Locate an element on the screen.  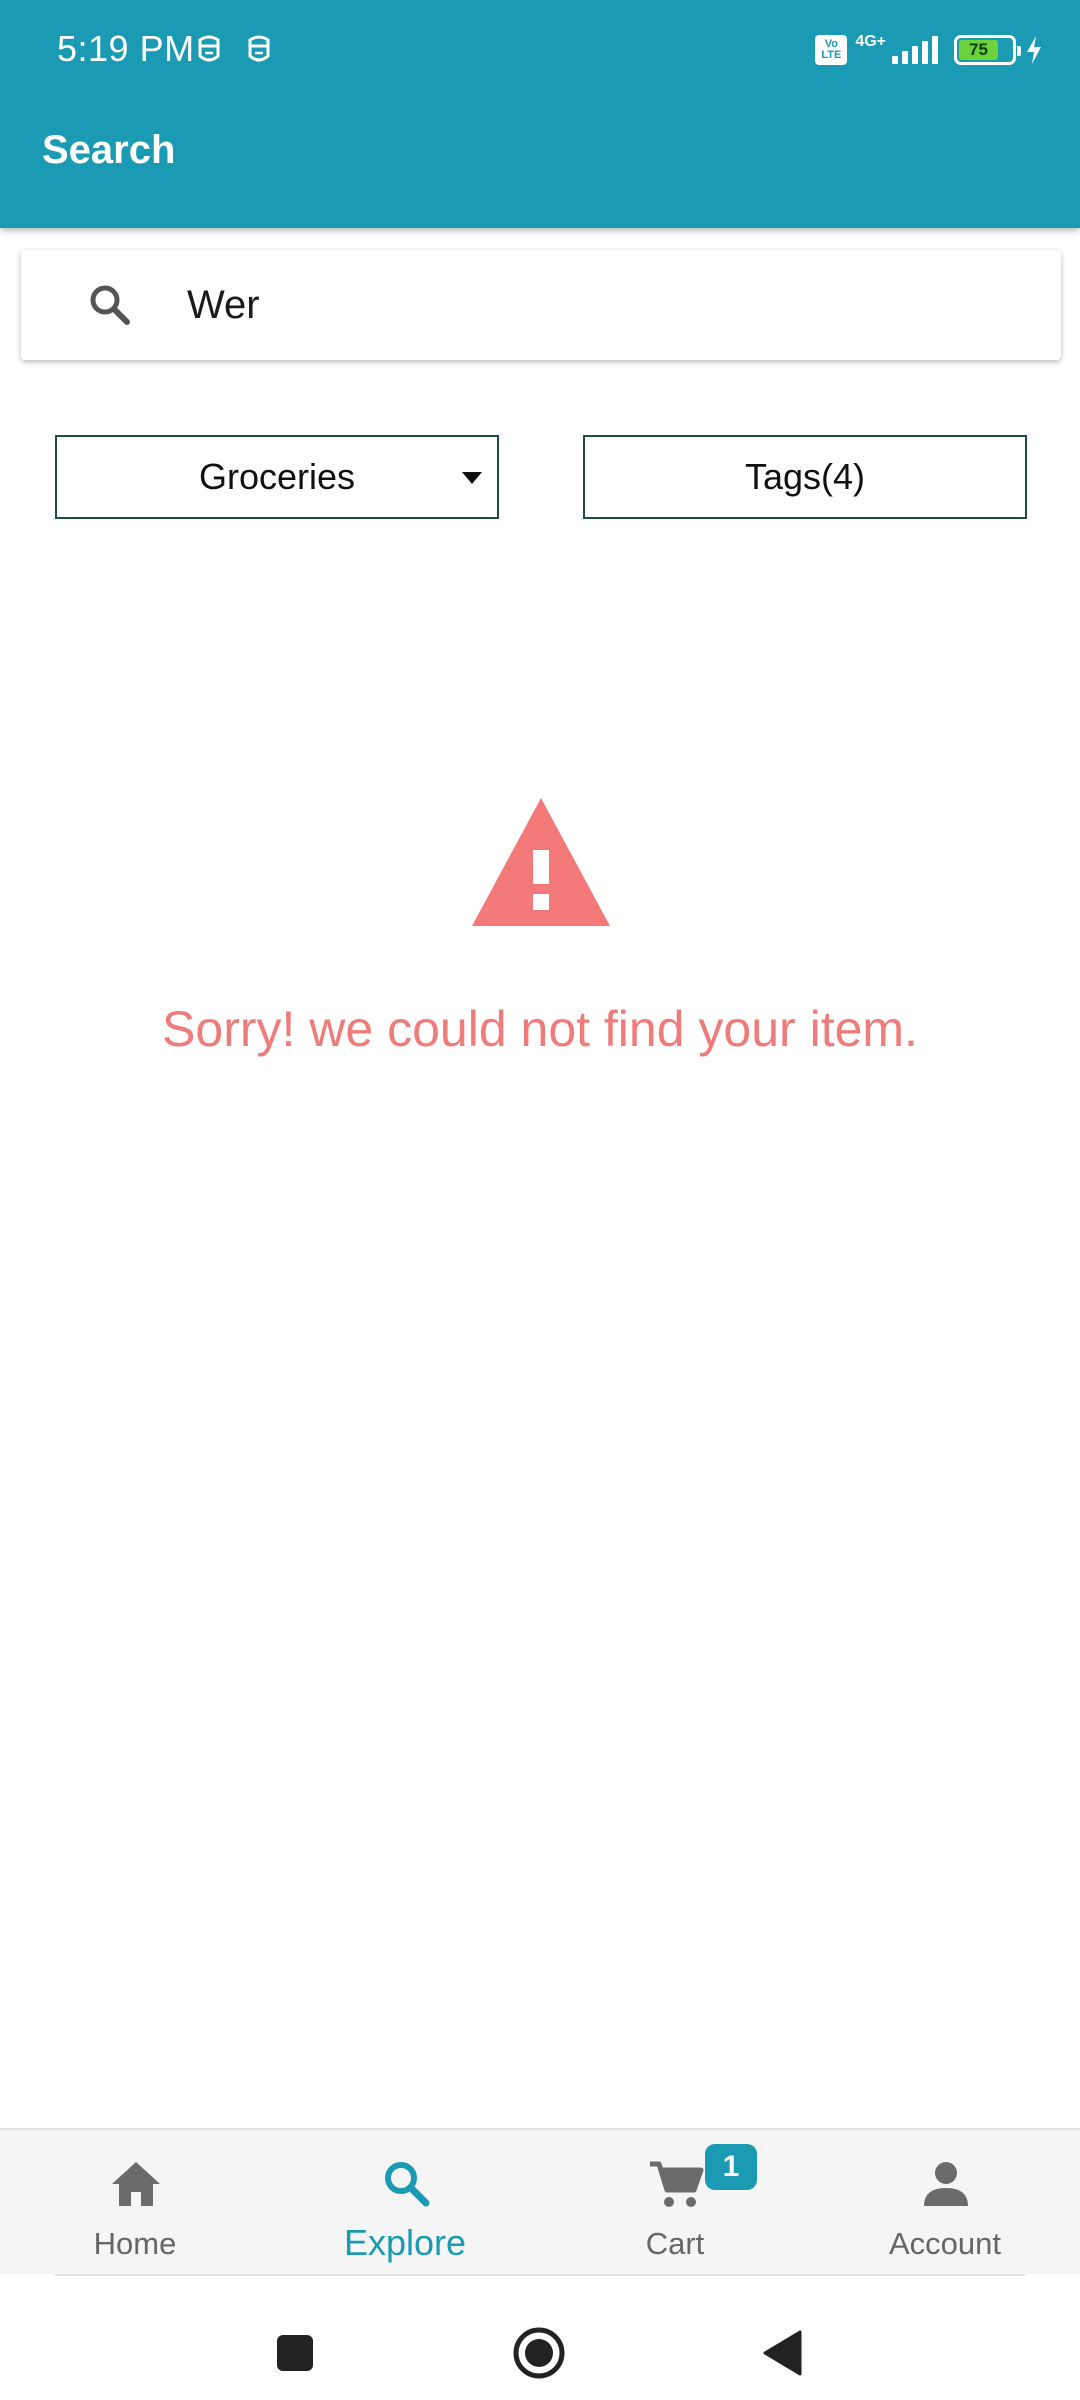
nav-label-account: Account is located at coordinates (944, 2243).